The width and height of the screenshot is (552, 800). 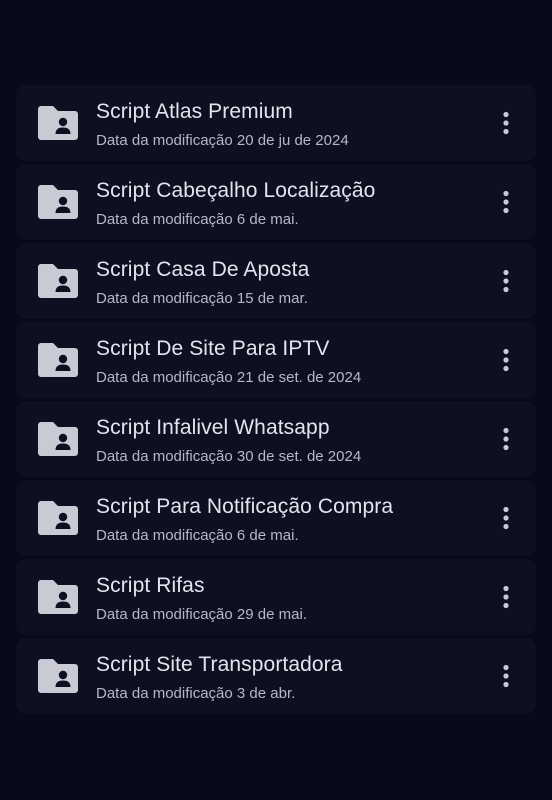 I want to click on file-modified-date: Data da modificação 29 de mai., so click(x=201, y=614).